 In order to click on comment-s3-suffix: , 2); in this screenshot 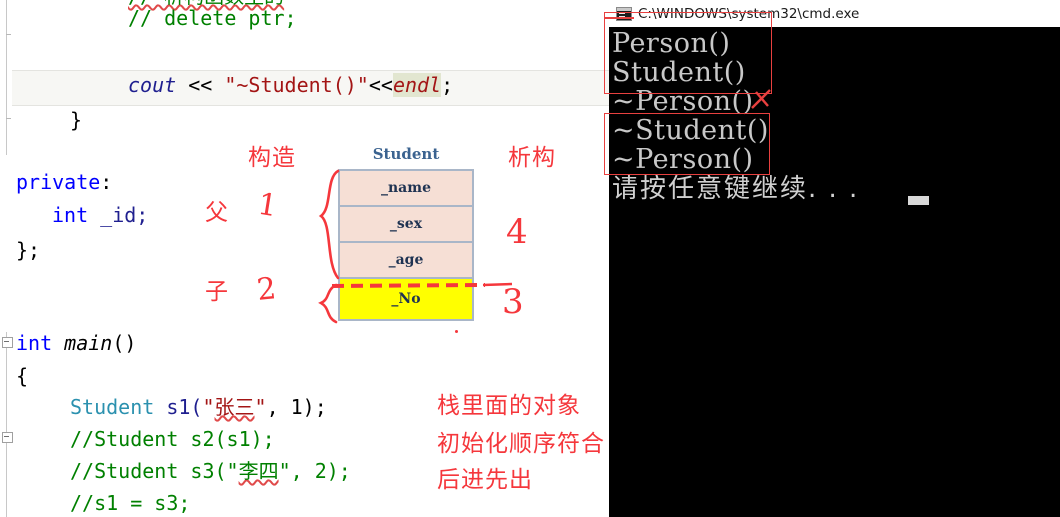, I will do `click(320, 471)`.